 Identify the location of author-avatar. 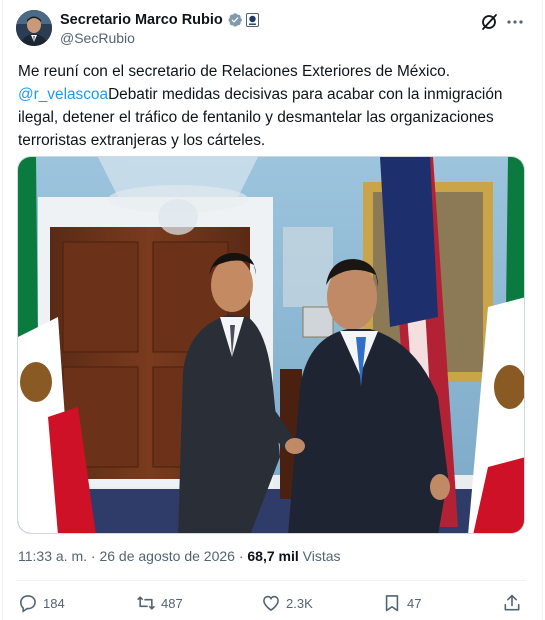
(34, 28).